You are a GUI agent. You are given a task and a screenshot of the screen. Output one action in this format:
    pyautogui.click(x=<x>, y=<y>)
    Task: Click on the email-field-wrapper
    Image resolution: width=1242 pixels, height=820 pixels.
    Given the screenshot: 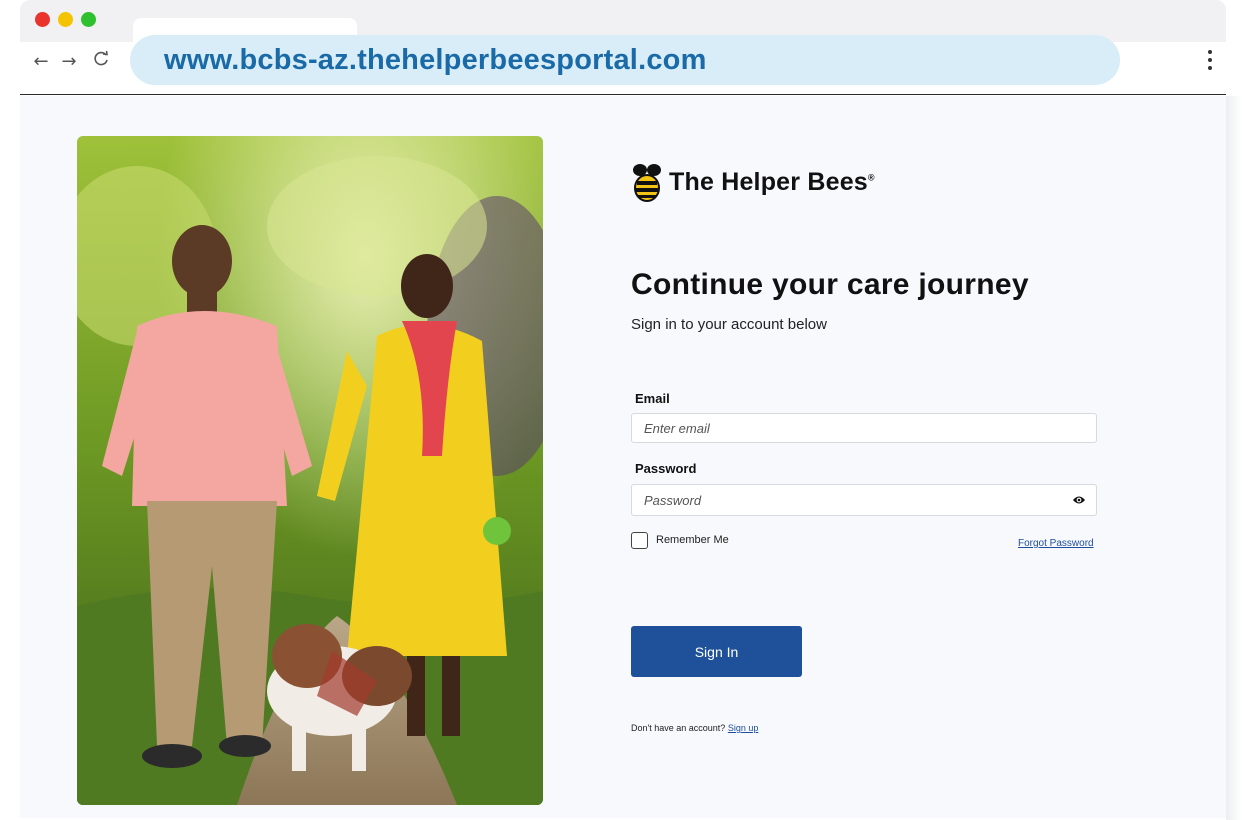 What is the action you would take?
    pyautogui.click(x=864, y=428)
    